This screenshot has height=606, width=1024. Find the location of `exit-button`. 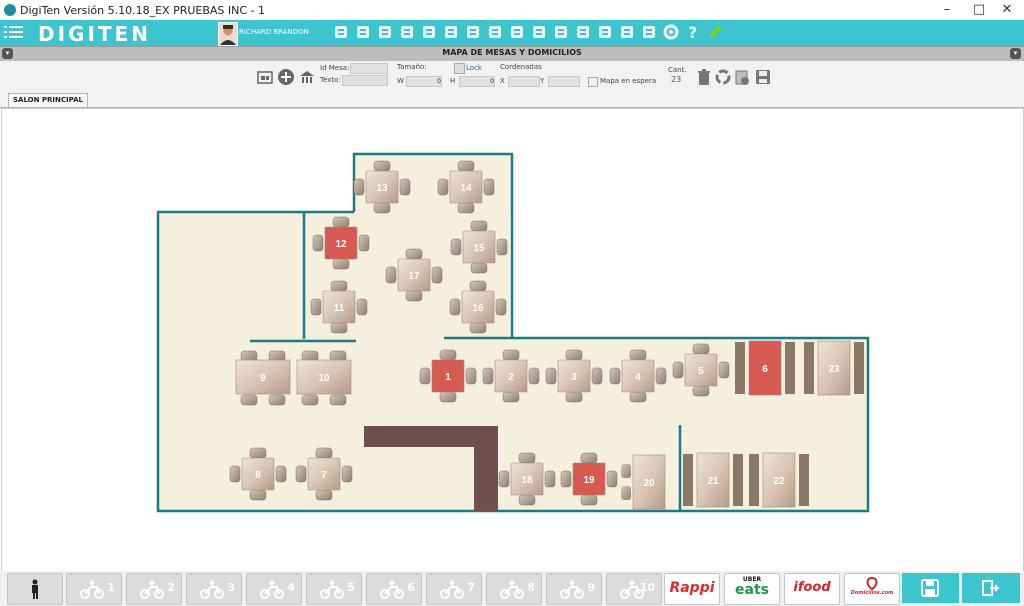

exit-button is located at coordinates (991, 588).